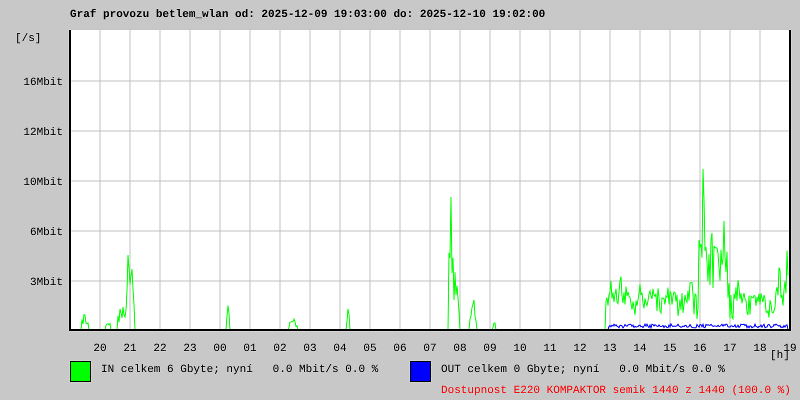 The image size is (800, 400). Describe the element at coordinates (220, 349) in the screenshot. I see `x-tick-label: 00` at that location.